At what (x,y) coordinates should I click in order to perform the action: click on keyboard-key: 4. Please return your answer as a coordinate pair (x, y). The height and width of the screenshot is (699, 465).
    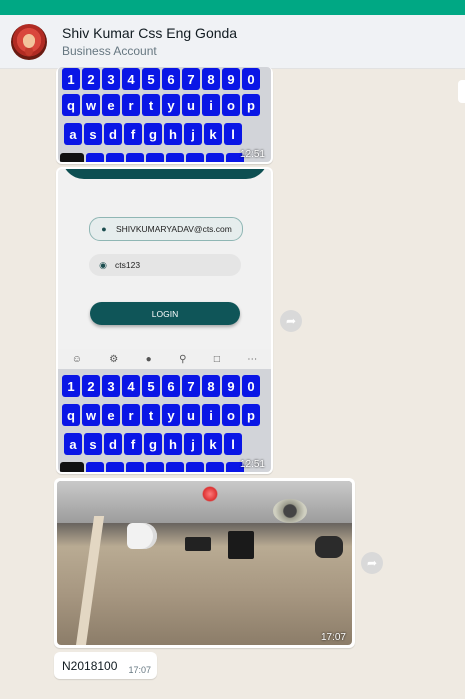
    Looking at the image, I should click on (131, 79).